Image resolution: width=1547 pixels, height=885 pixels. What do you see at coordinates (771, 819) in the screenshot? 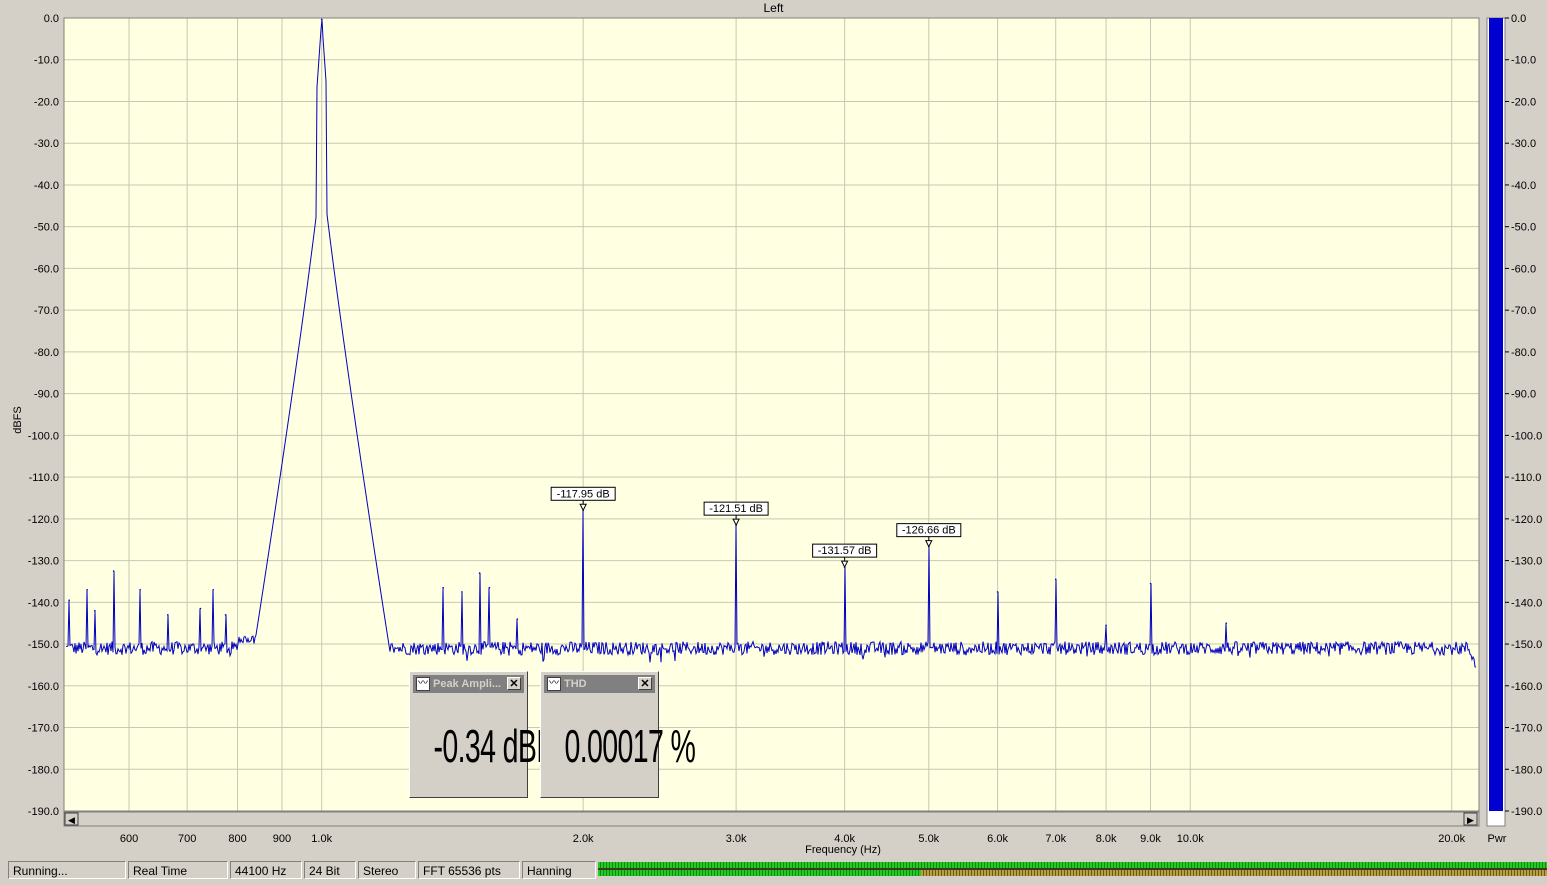
I see `horizontal-scrollbar` at bounding box center [771, 819].